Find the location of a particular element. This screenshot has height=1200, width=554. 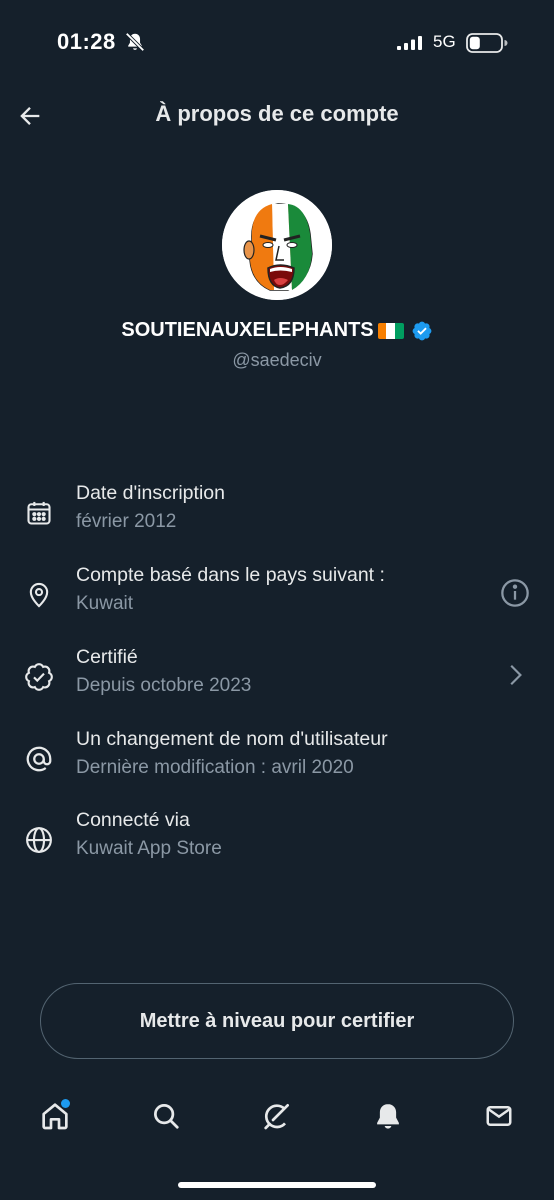

search-icon is located at coordinates (166, 1116).